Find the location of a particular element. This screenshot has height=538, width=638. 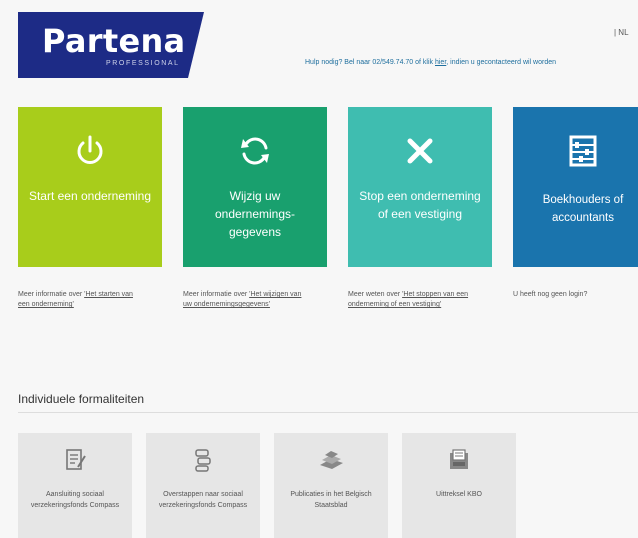

document-edit-icon is located at coordinates (75, 460).